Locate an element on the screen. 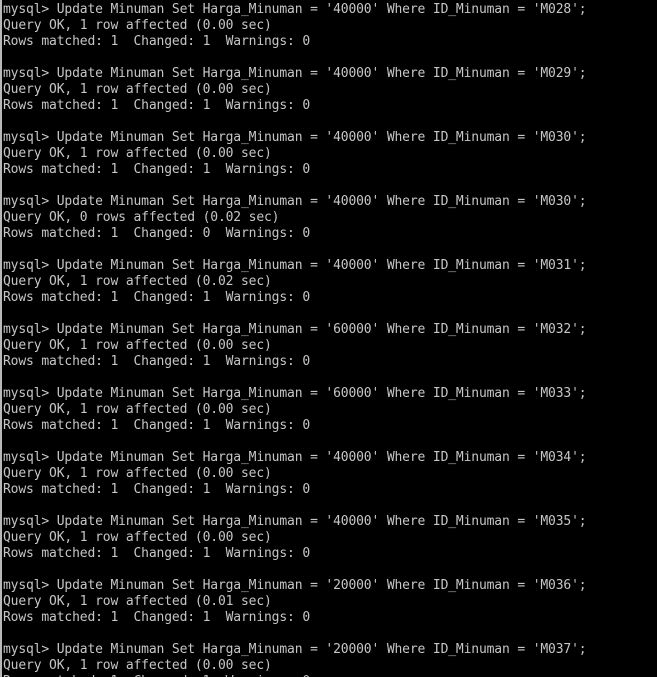 Image resolution: width=657 pixels, height=677 pixels. terminal-query-status-line: Query OK, 1 row affected (0.01 sec) is located at coordinates (137, 601).